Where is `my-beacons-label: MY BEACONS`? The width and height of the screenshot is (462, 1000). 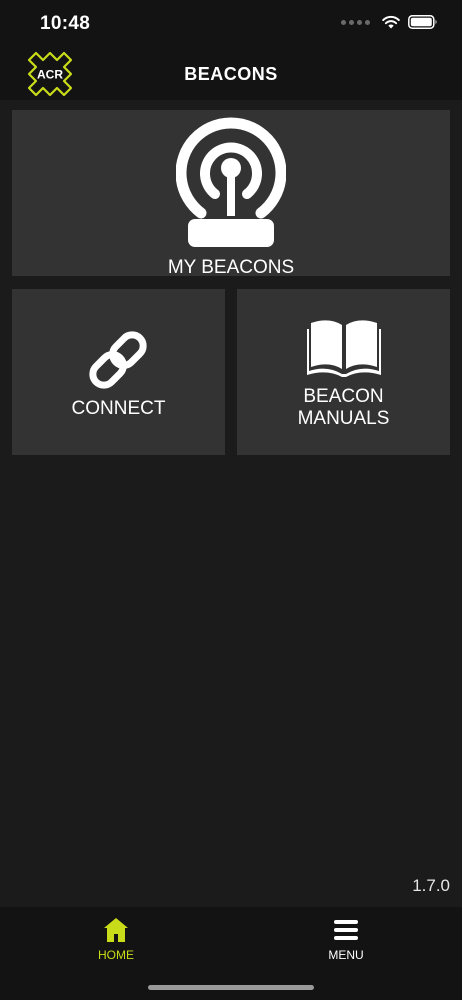 my-beacons-label: MY BEACONS is located at coordinates (231, 267).